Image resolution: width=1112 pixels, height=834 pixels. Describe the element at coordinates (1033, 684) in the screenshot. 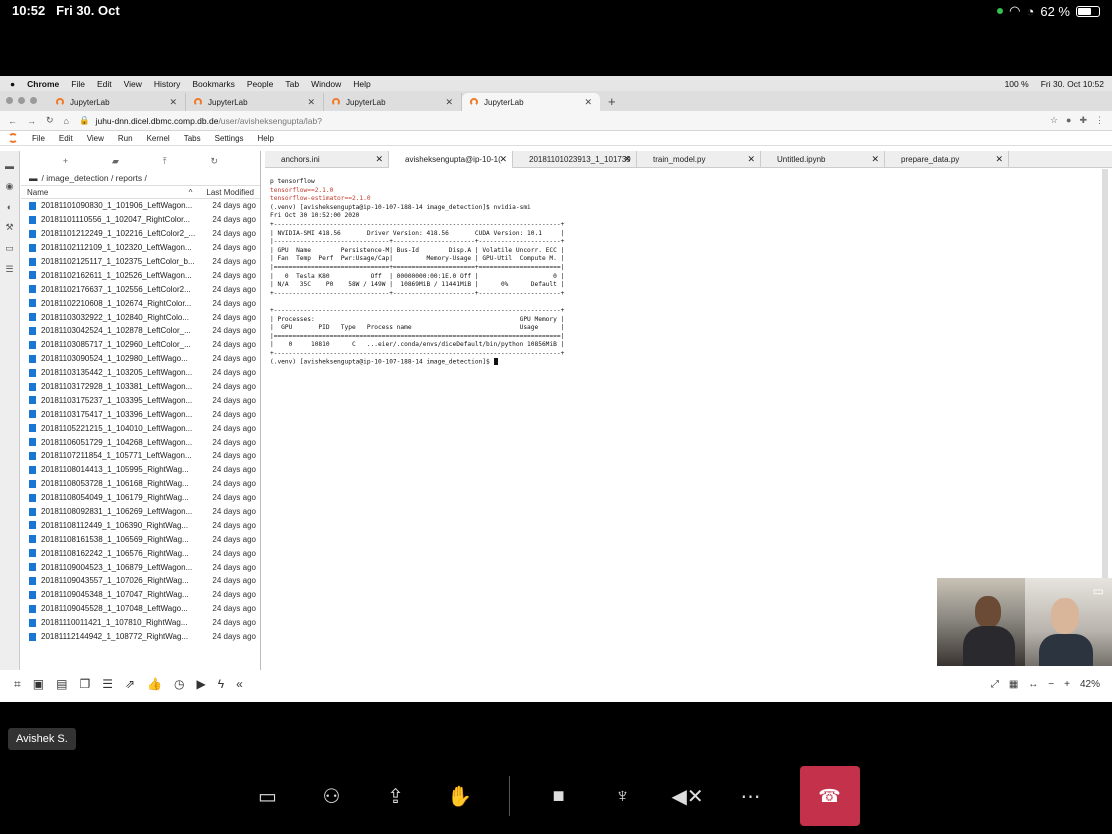

I see `fit-width-icon: ↔` at that location.